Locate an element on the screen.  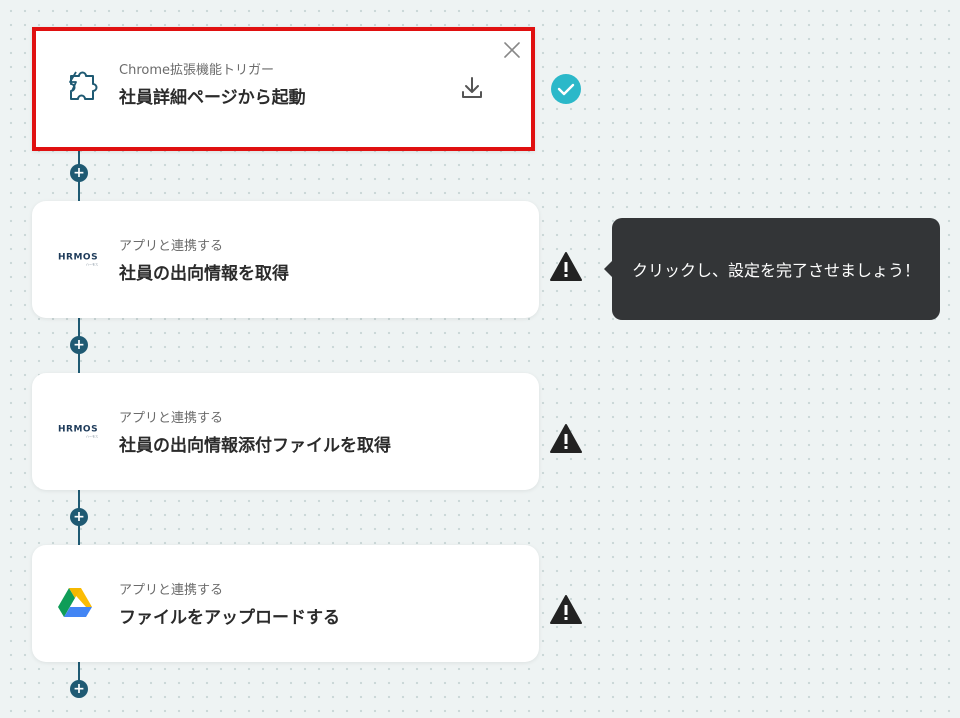
download-icon is located at coordinates (472, 90).